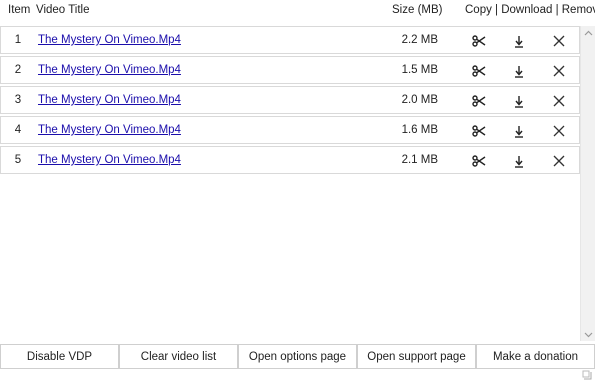 Image resolution: width=595 pixels, height=383 pixels. I want to click on chevron-down-icon, so click(588, 334).